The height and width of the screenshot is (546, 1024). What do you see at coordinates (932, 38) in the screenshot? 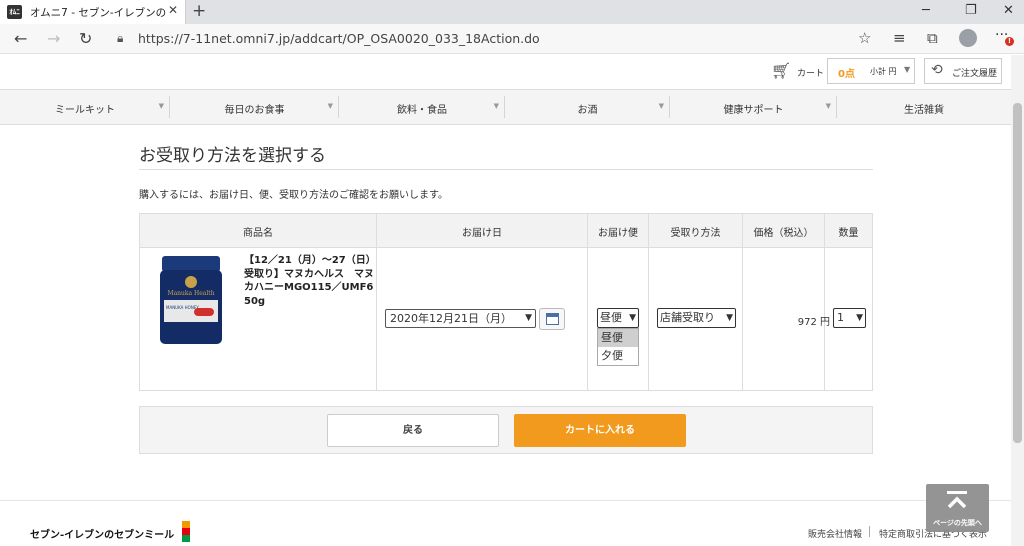
I see `collections-icon: ⧉` at bounding box center [932, 38].